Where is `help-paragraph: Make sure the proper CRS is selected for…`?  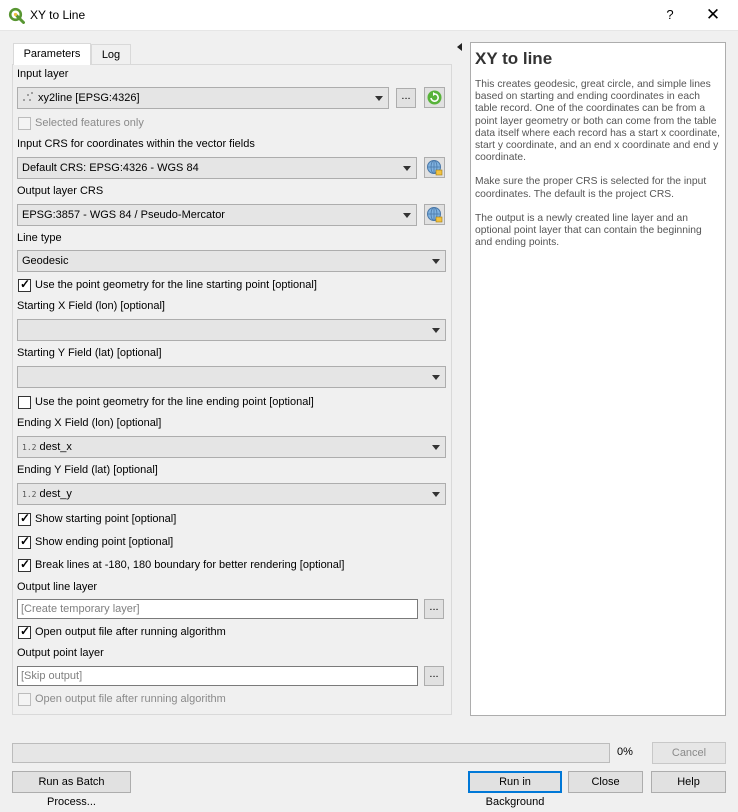
help-paragraph: Make sure the proper CRS is selected for… is located at coordinates (591, 188).